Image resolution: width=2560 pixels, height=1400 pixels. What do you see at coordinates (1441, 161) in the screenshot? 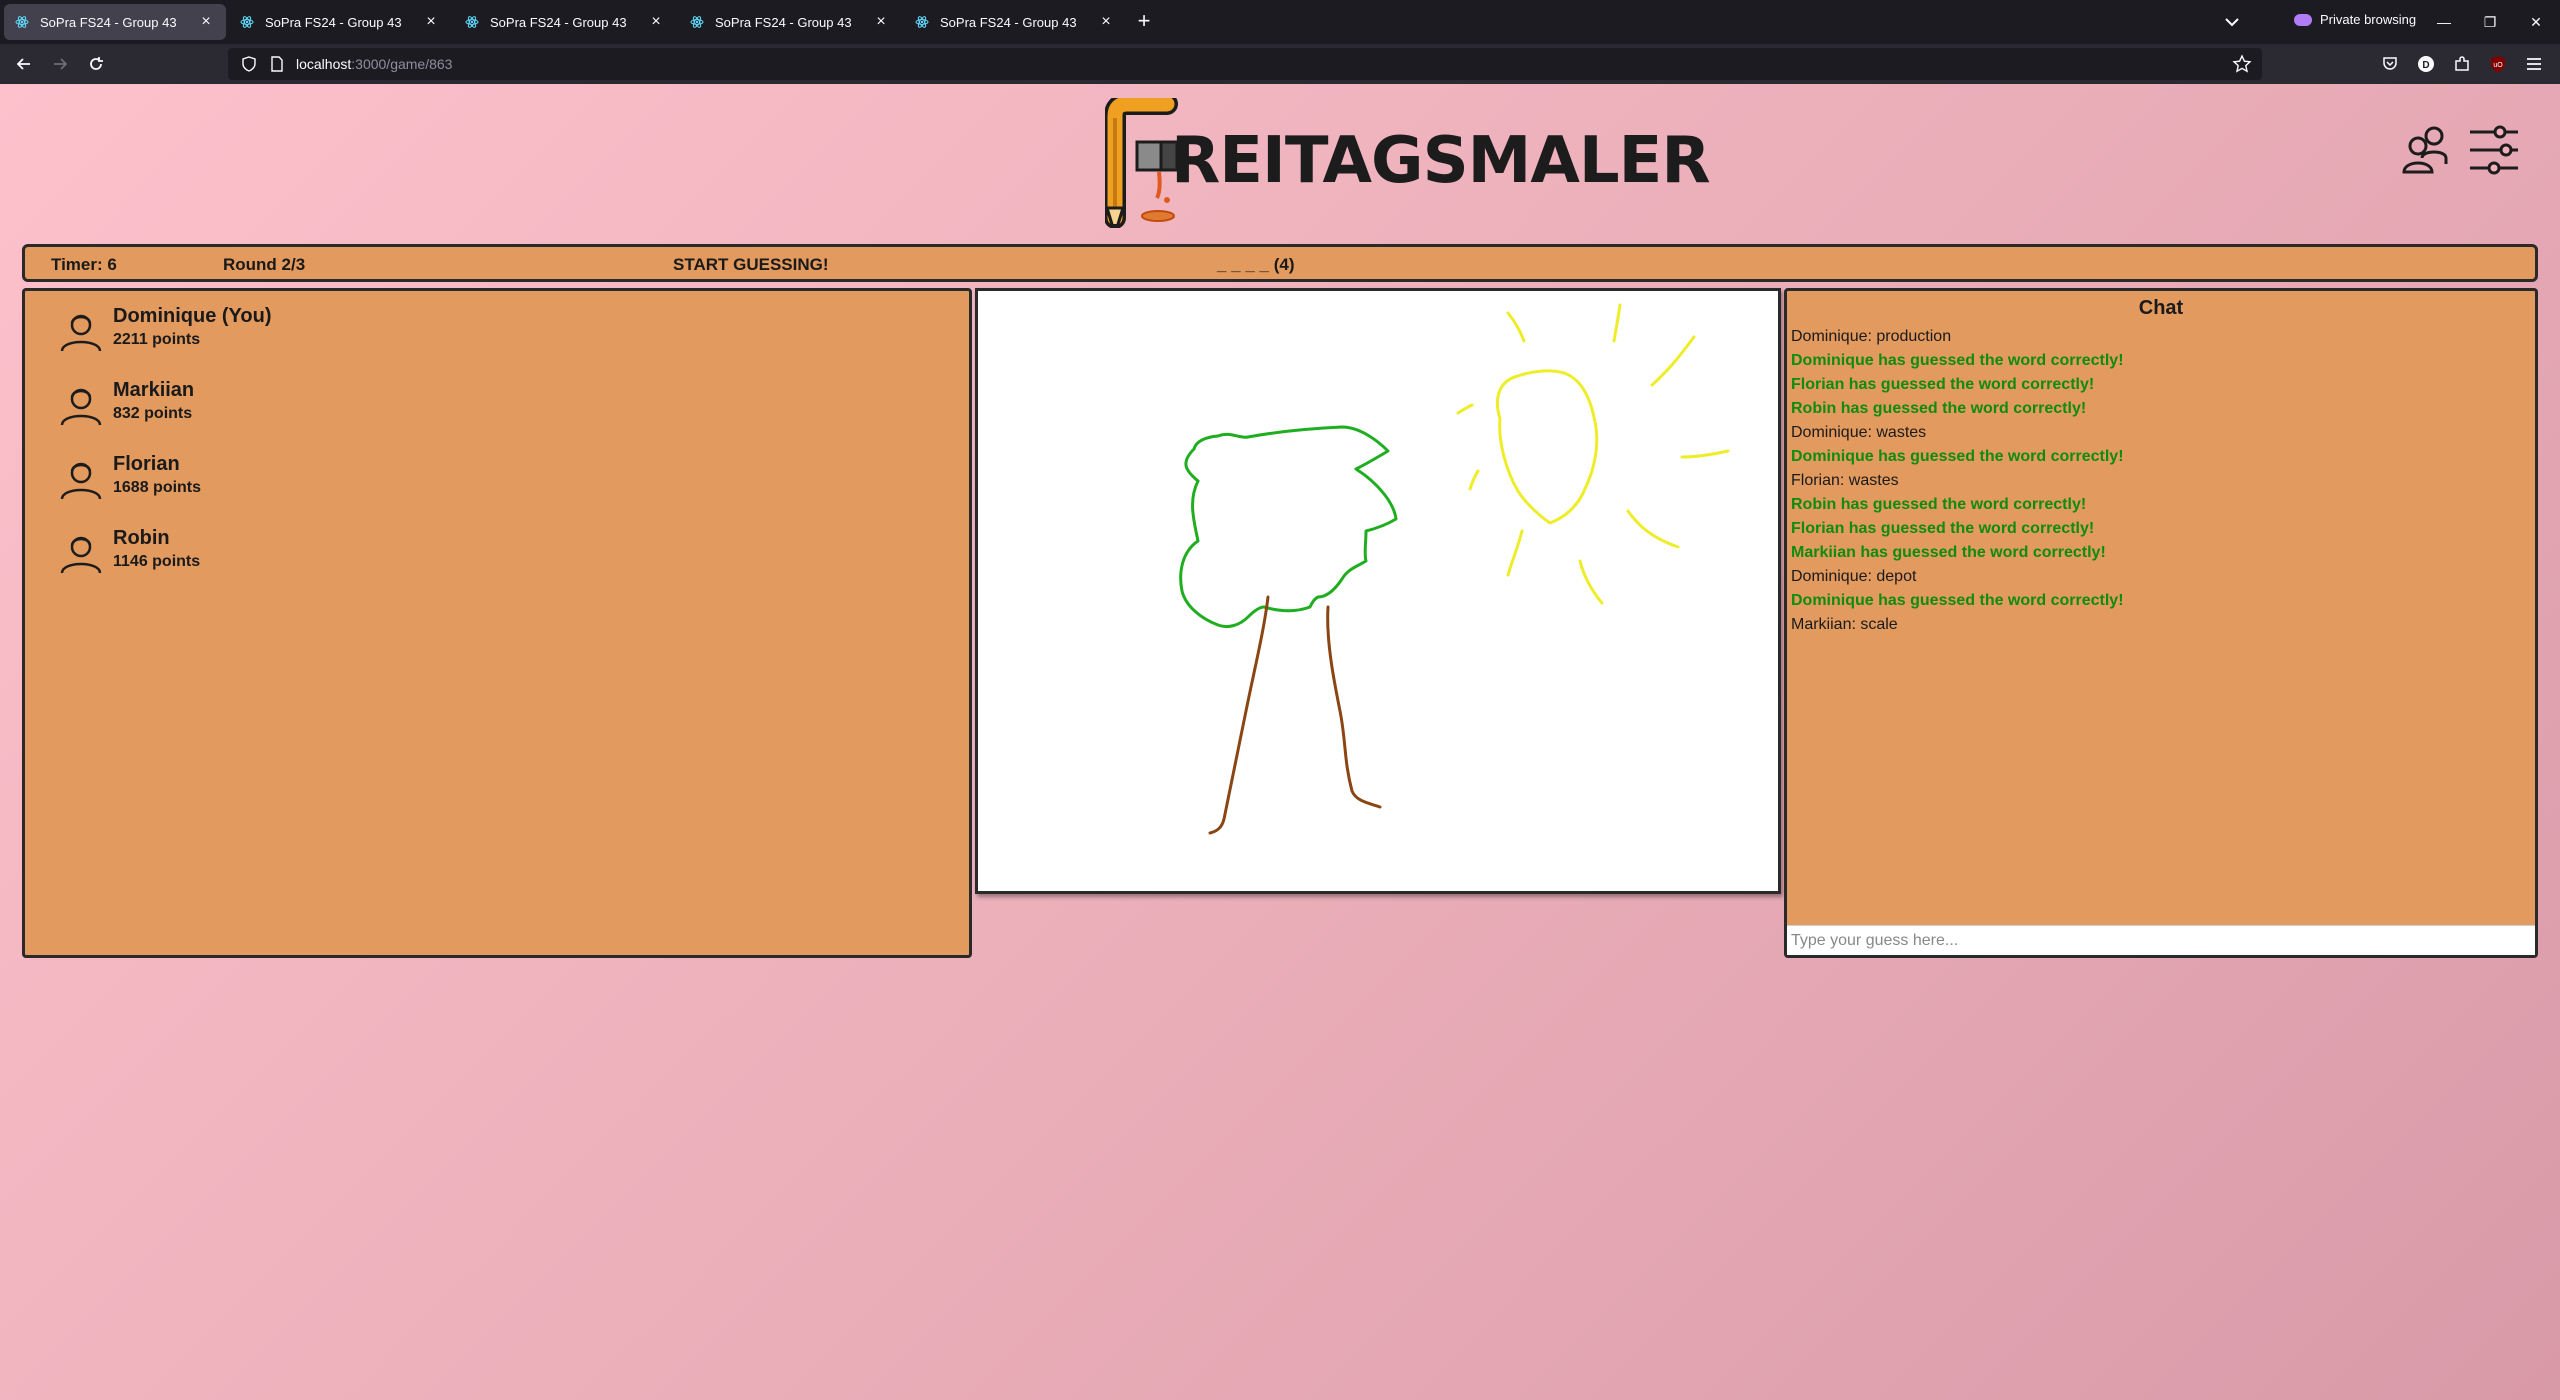
I see `logo-text: REITAGSMALER` at bounding box center [1441, 161].